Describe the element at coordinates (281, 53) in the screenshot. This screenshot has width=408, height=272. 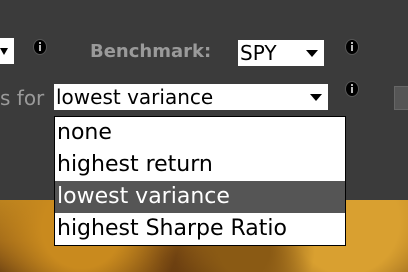
I see `benchmark-select: SPY` at that location.